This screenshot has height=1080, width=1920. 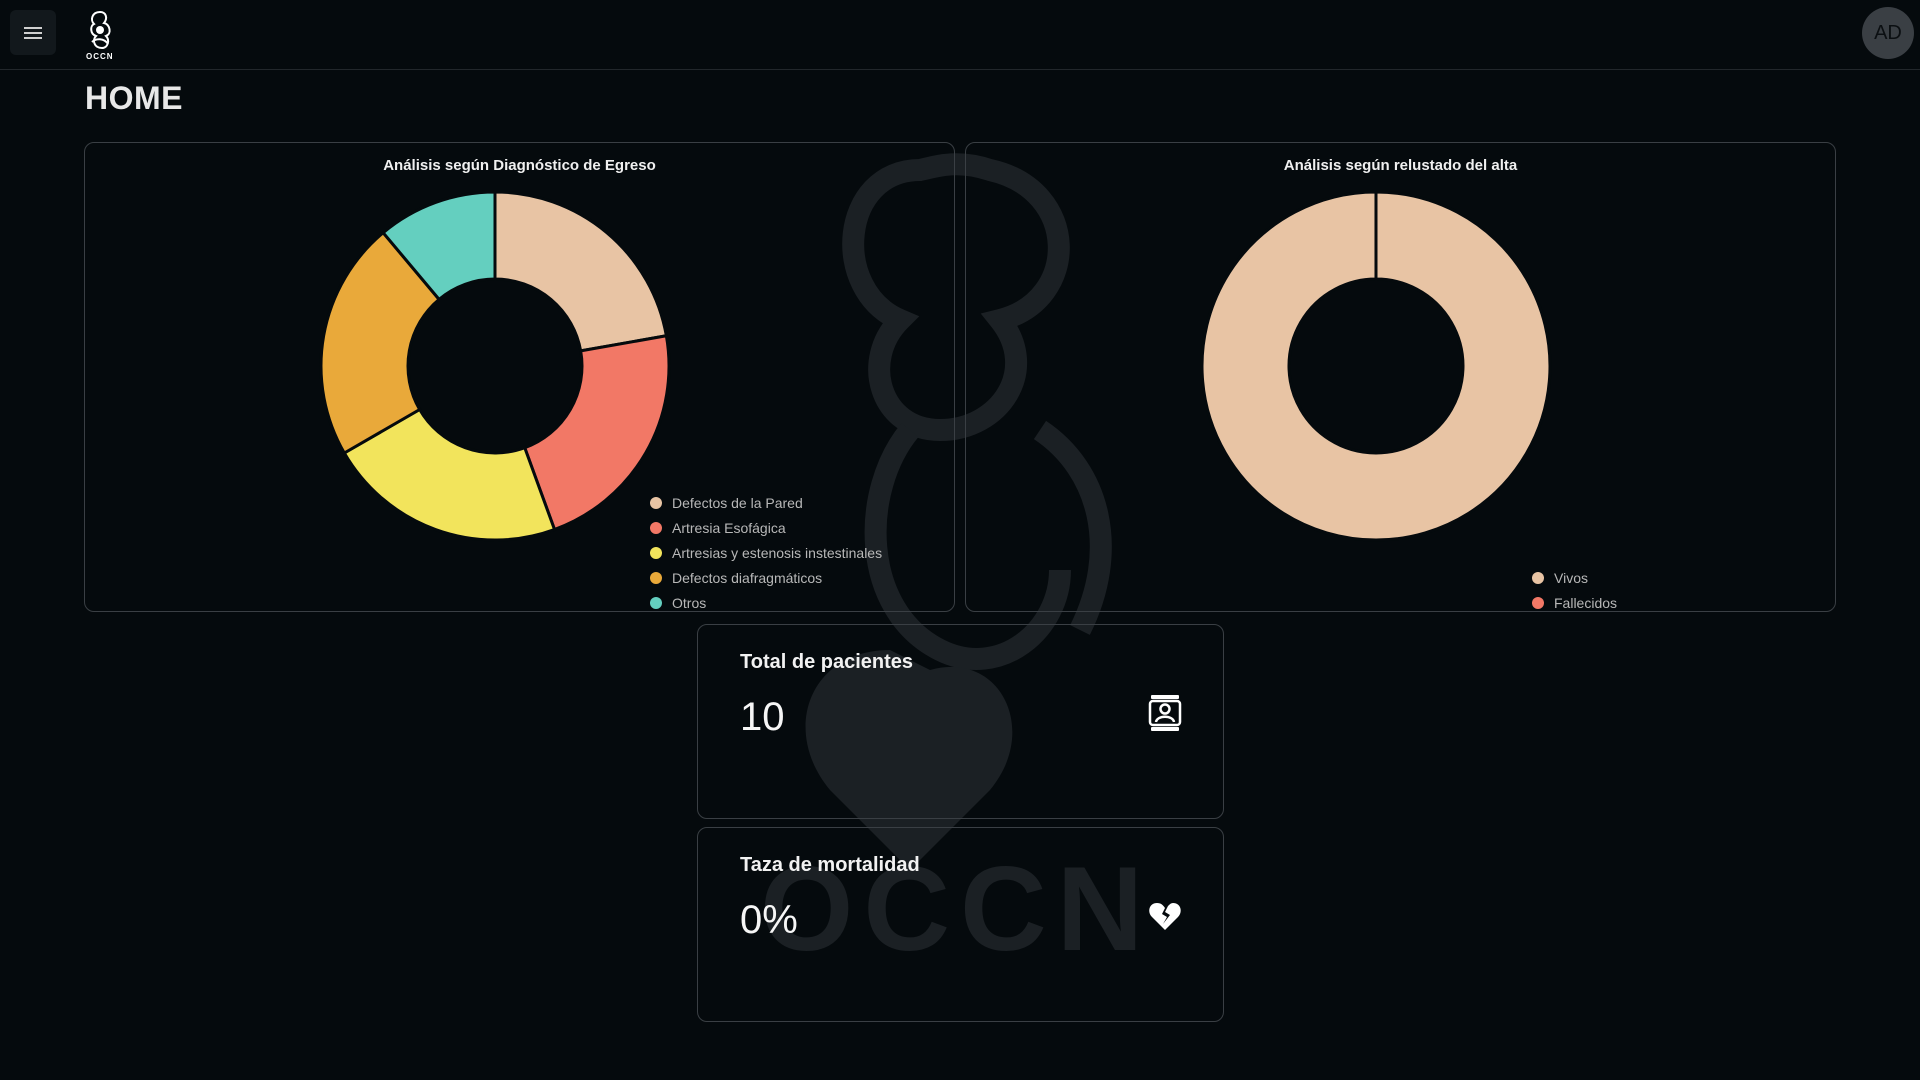 What do you see at coordinates (581, 271) in the screenshot?
I see `donut-slice-defectos-de-la-pared` at bounding box center [581, 271].